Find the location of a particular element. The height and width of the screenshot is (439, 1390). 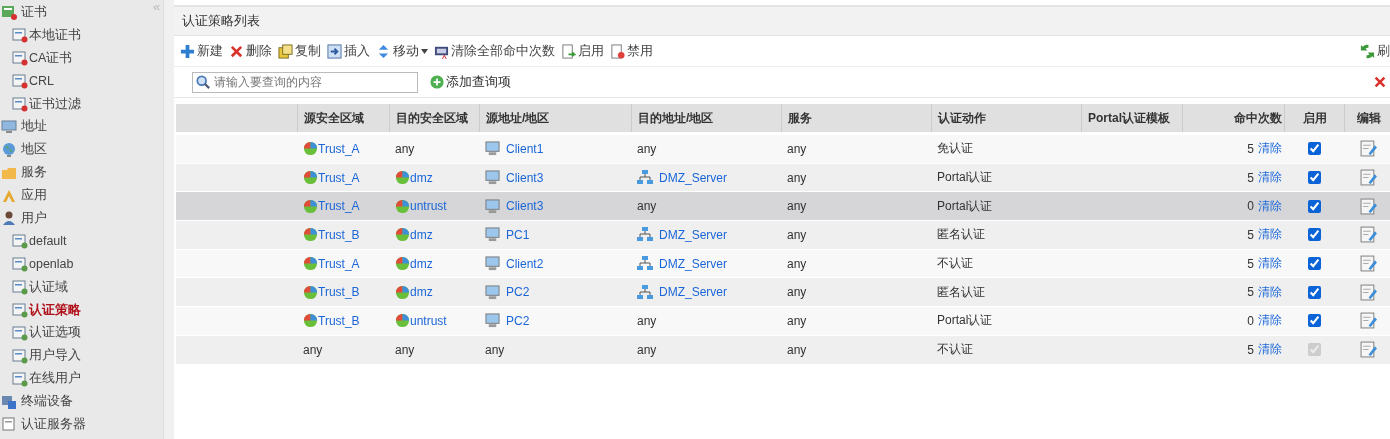

search-field: 请输入要查询的内容 is located at coordinates (305, 82).